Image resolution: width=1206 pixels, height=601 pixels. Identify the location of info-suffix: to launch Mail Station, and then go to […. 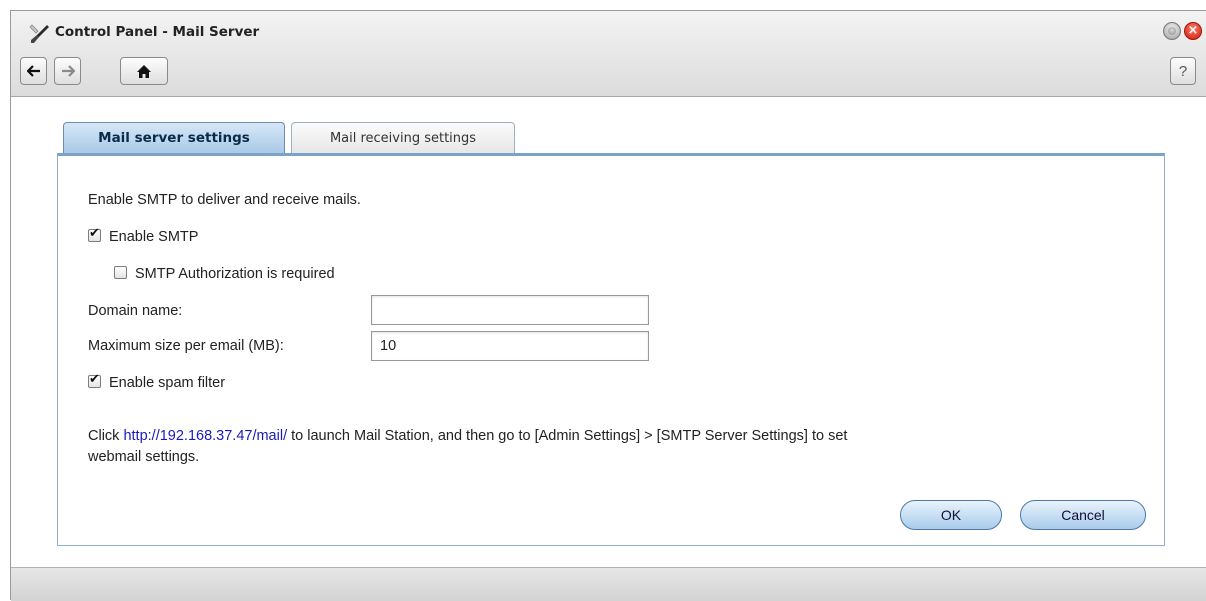
(567, 436).